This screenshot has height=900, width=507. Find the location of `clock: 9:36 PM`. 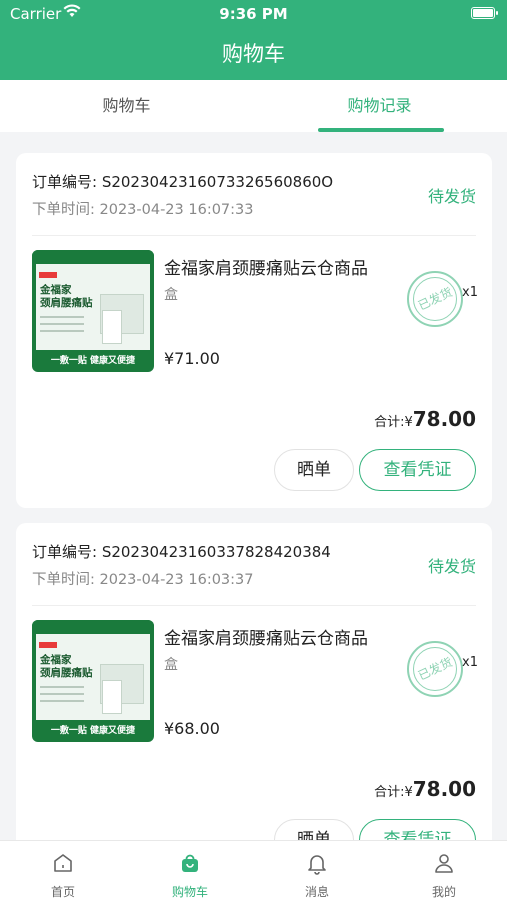

clock: 9:36 PM is located at coordinates (253, 14).